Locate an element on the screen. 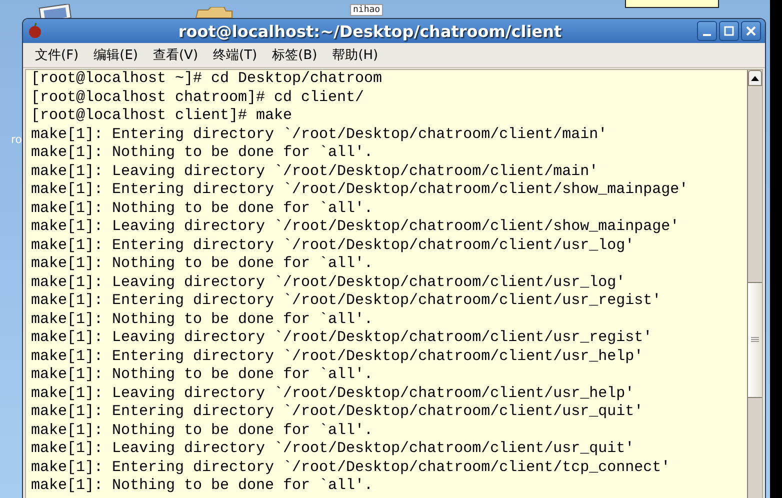 This screenshot has height=498, width=782. terminal-line: make[1]: Entering directory `/root/Desktop/chatroom/client/usr_regist' is located at coordinates (346, 301).